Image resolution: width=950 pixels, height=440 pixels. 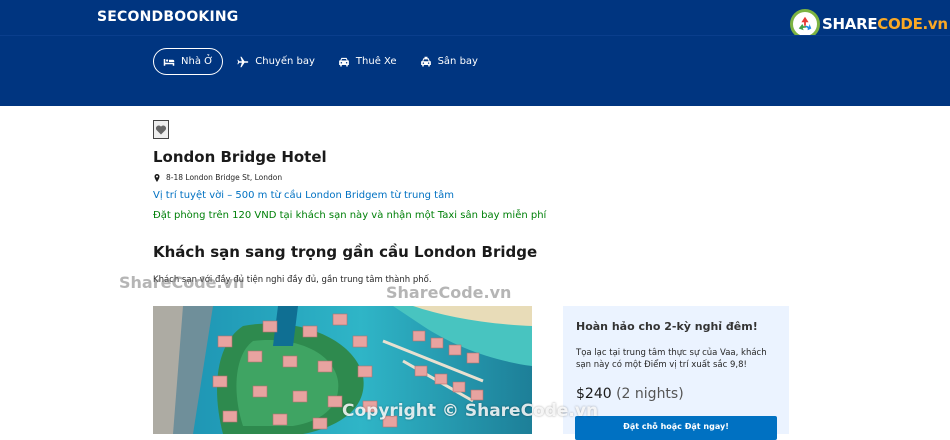 What do you see at coordinates (240, 157) in the screenshot?
I see `hotel-name: London Bridge Hotel` at bounding box center [240, 157].